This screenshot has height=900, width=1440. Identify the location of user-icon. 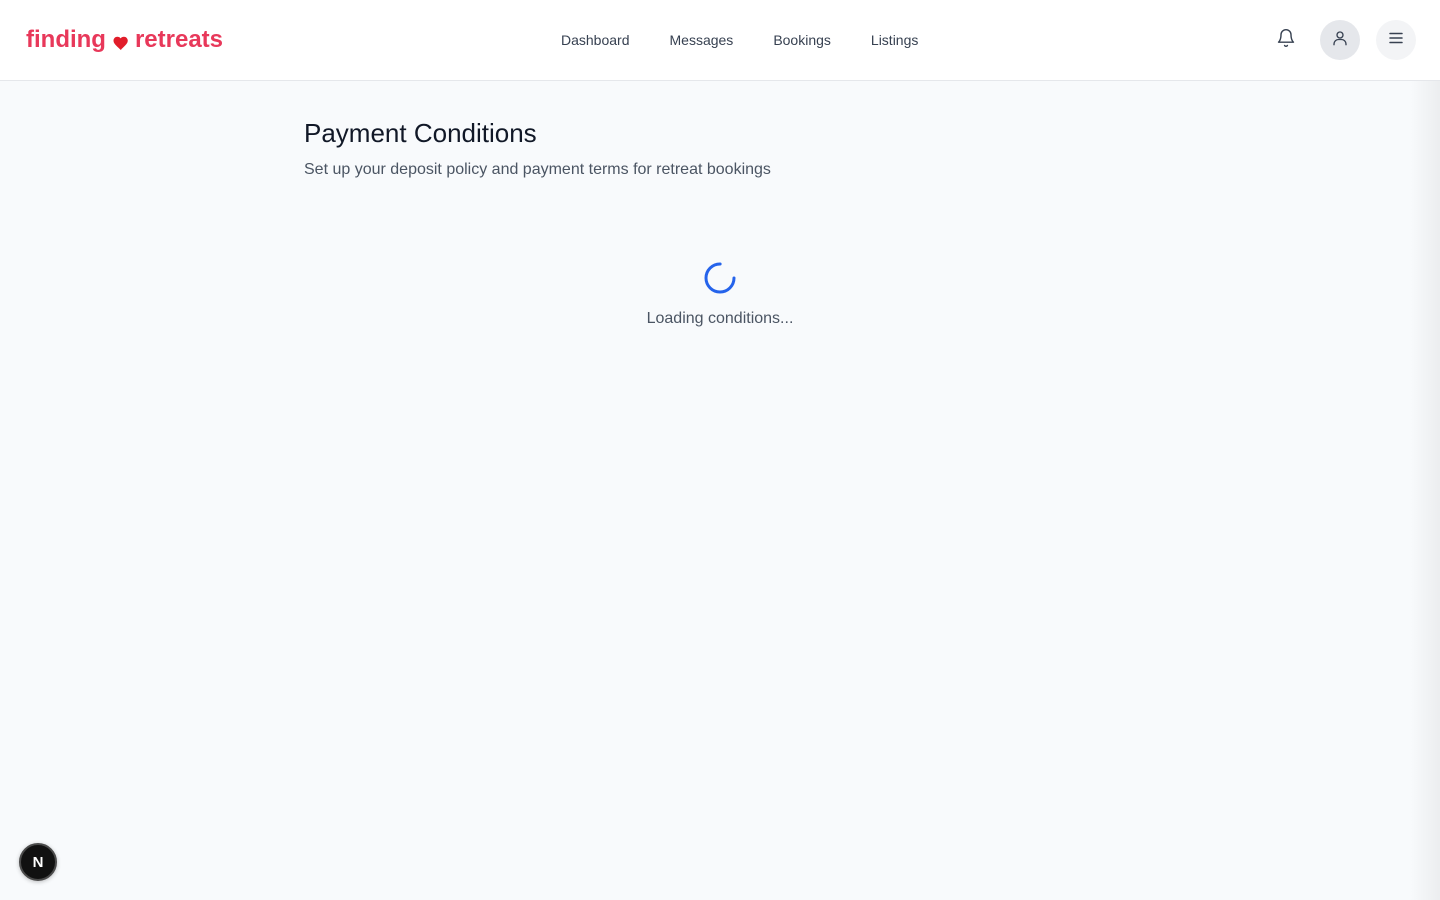
(1340, 40).